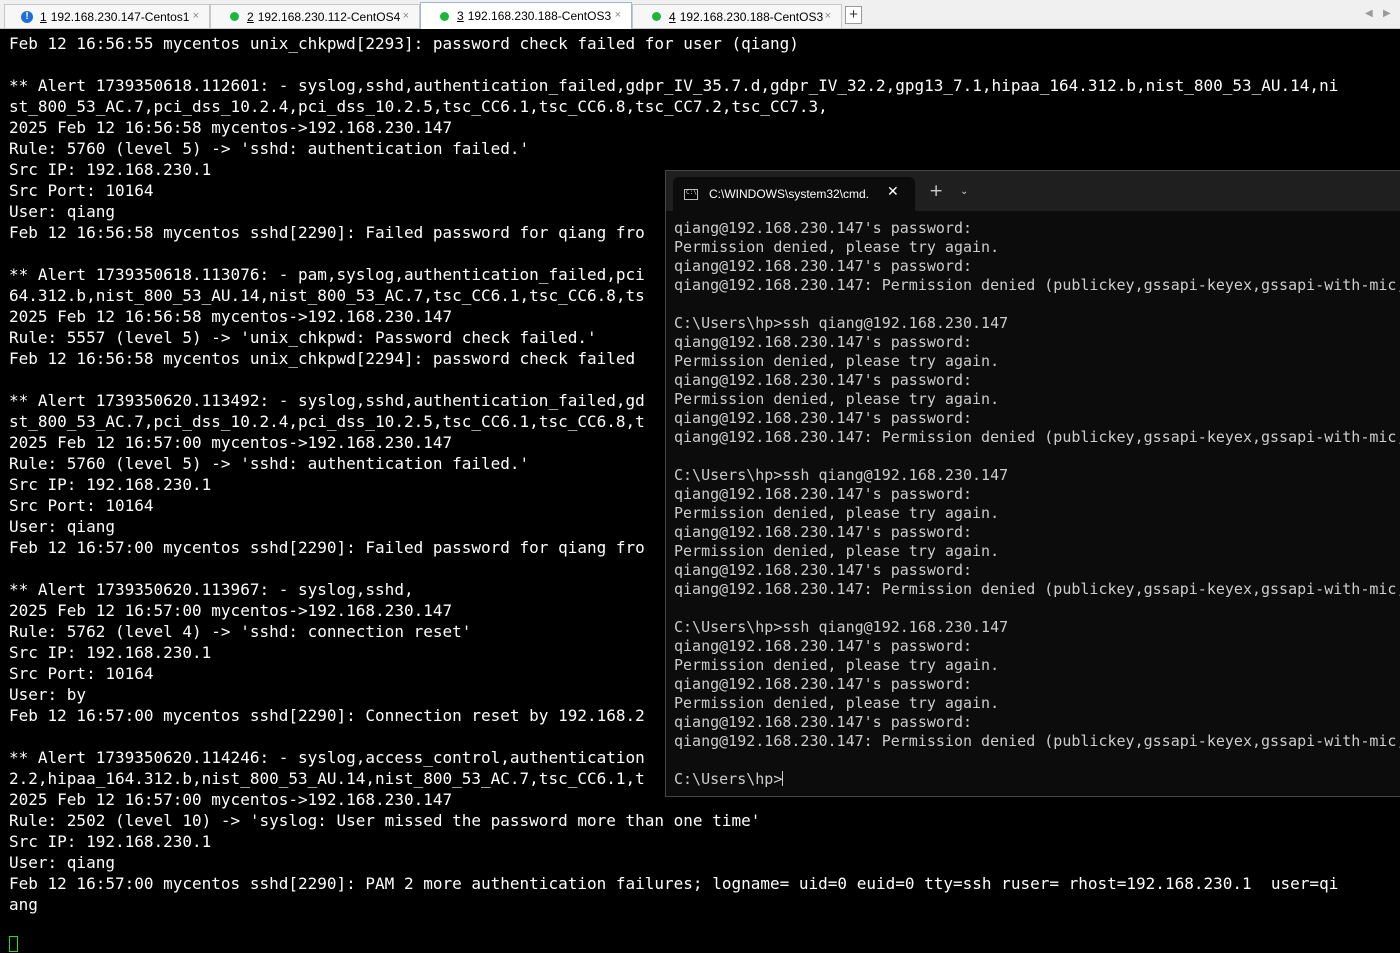  I want to click on cmd-tab-title: C:\WINDOWS\system32\cmd., so click(789, 194).